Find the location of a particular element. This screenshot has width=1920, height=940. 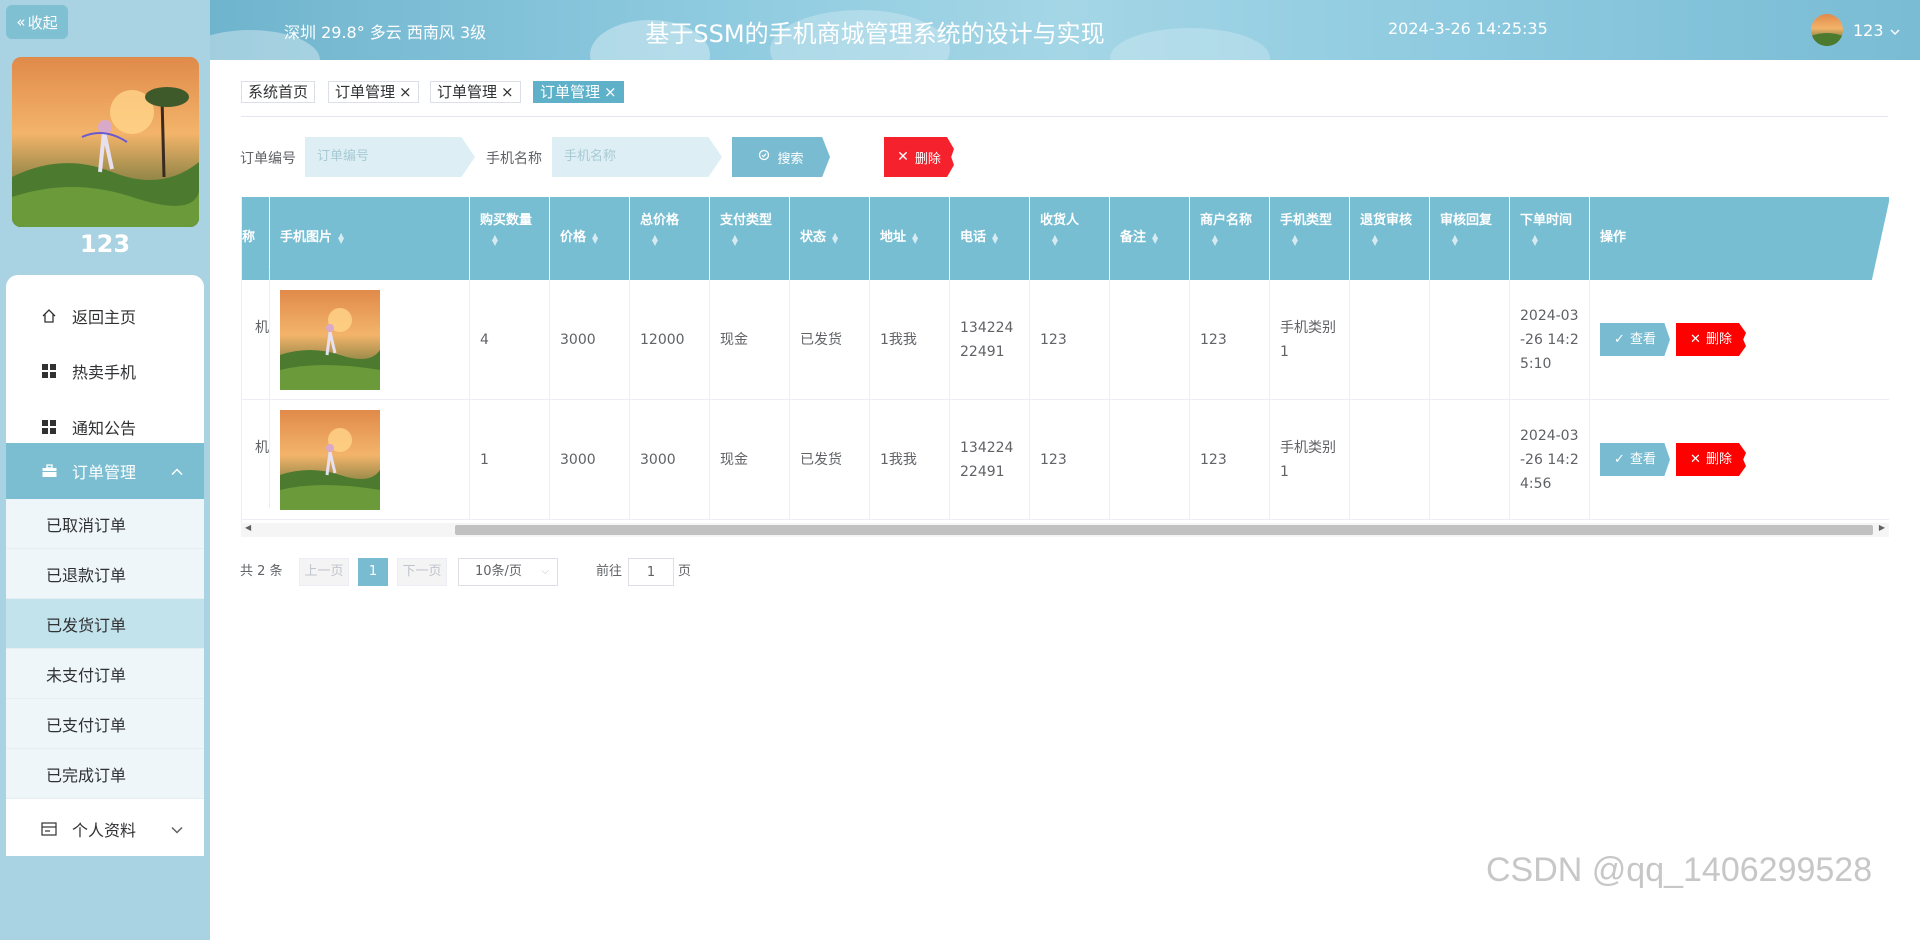

menu-item-profile: 个人资料 is located at coordinates (105, 829).